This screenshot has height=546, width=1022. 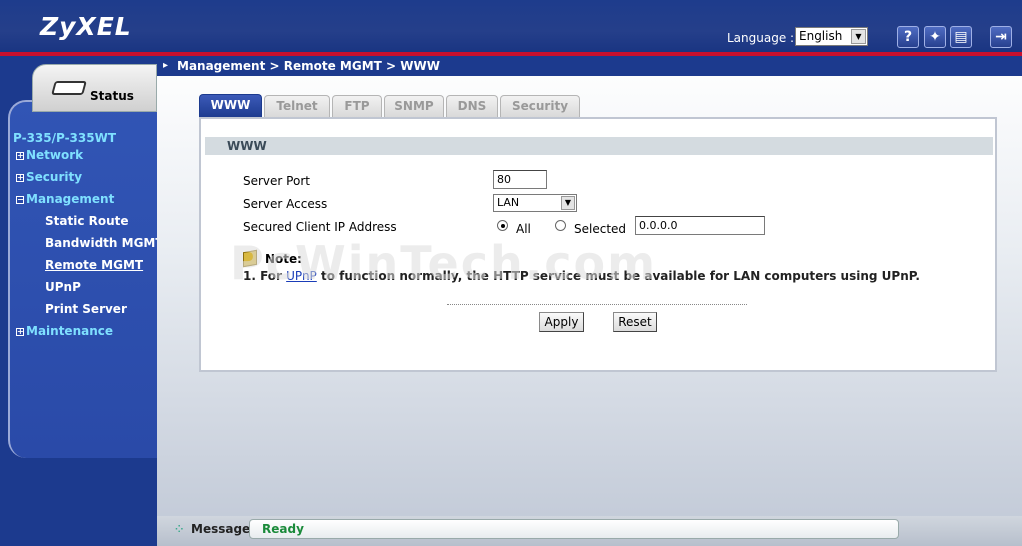 What do you see at coordinates (597, 304) in the screenshot?
I see `divider` at bounding box center [597, 304].